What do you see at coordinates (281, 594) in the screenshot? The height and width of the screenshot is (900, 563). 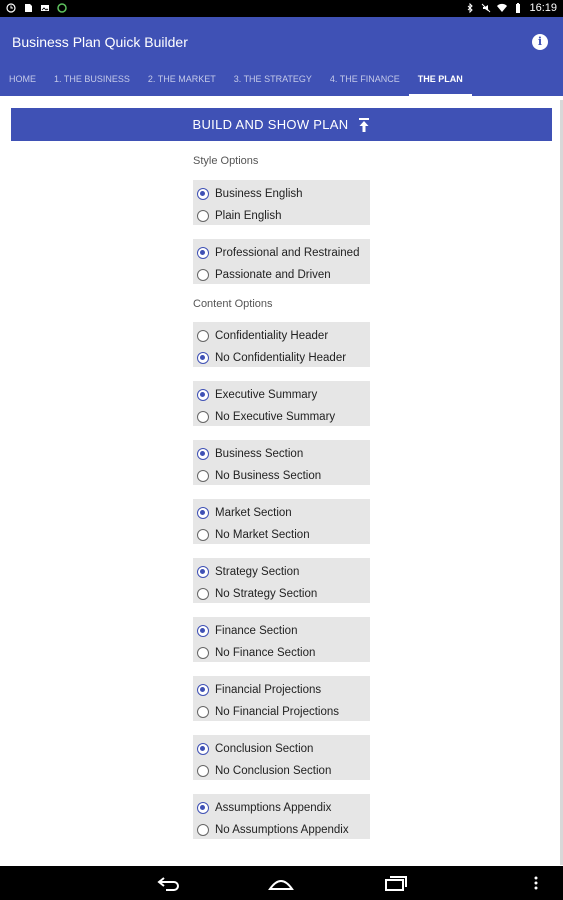 I see `radio-no-strategy-section: No Strategy Section` at bounding box center [281, 594].